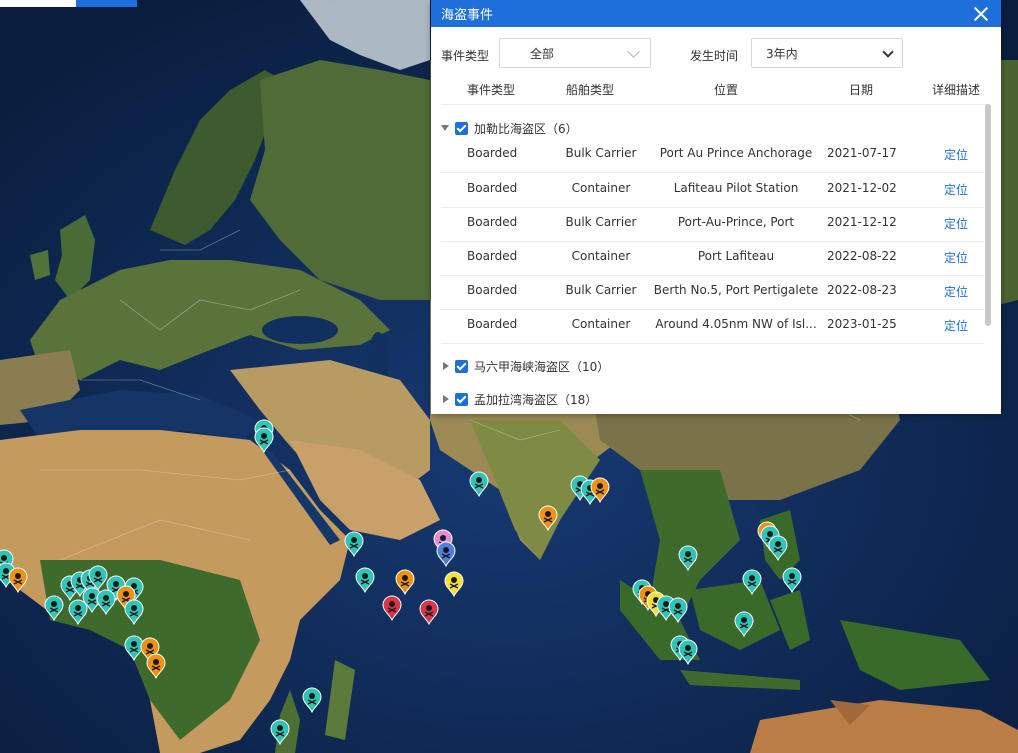 This screenshot has height=753, width=1018. I want to click on group-caribbean: 加勒比海盗区（6）, so click(509, 128).